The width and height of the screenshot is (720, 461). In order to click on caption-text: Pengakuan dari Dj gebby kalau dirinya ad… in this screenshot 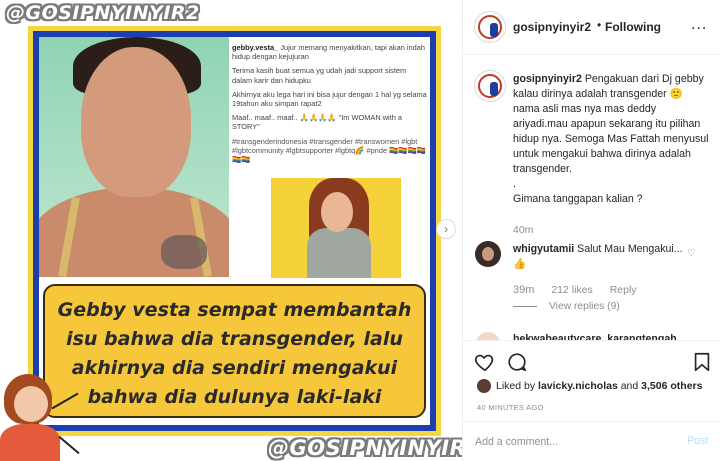, I will do `click(611, 124)`.